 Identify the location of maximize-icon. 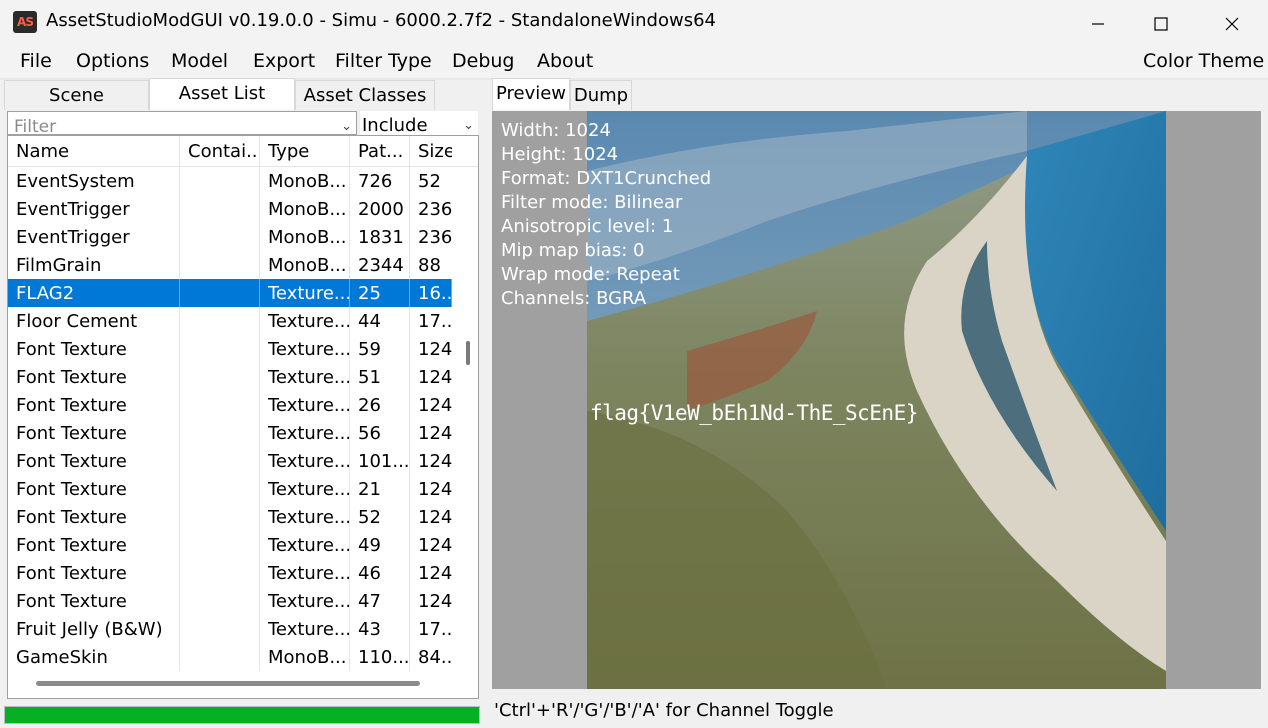
(1161, 22).